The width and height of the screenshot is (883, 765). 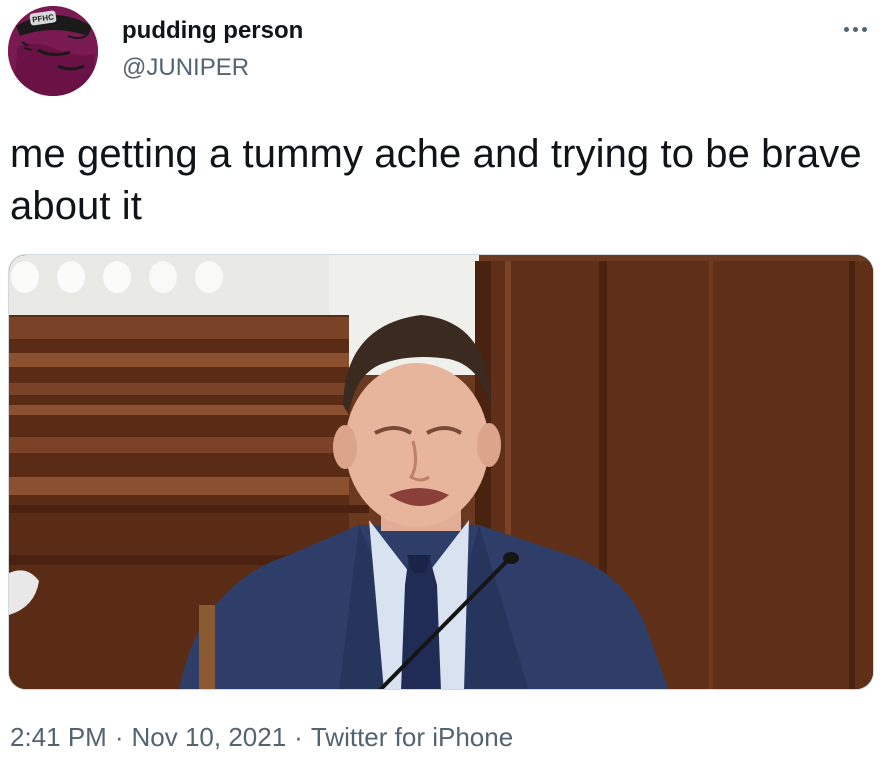 I want to click on avatar: PFHC, so click(x=53, y=51).